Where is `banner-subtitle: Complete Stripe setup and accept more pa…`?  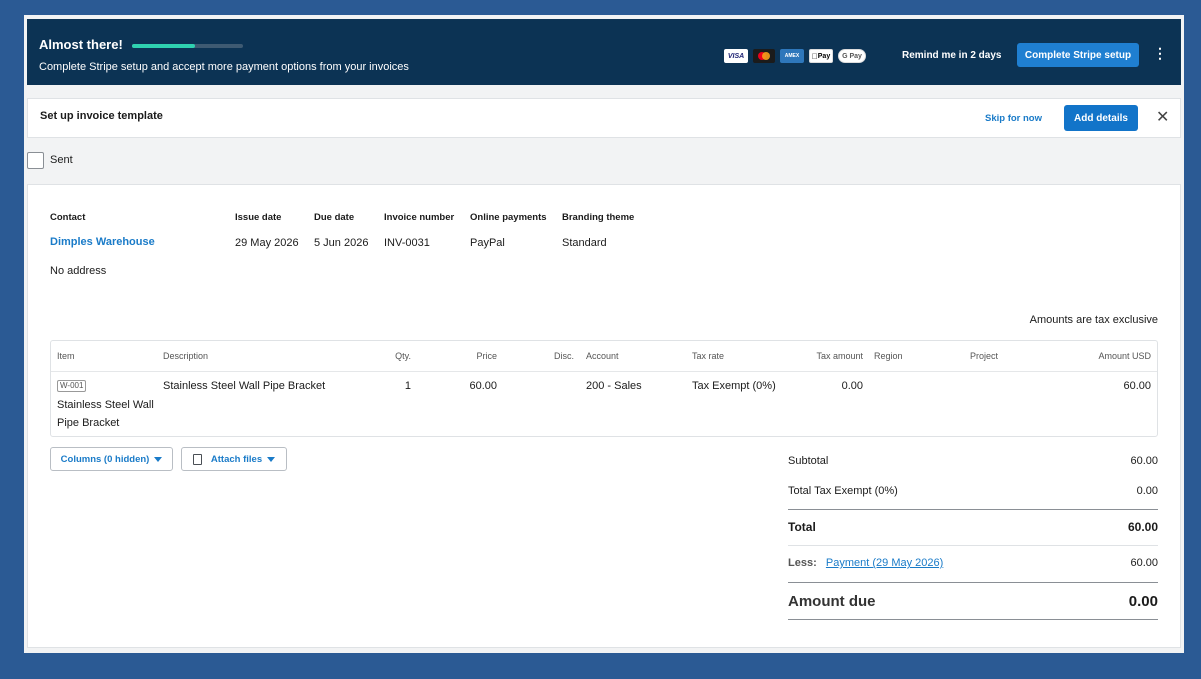 banner-subtitle: Complete Stripe setup and accept more pa… is located at coordinates (224, 67).